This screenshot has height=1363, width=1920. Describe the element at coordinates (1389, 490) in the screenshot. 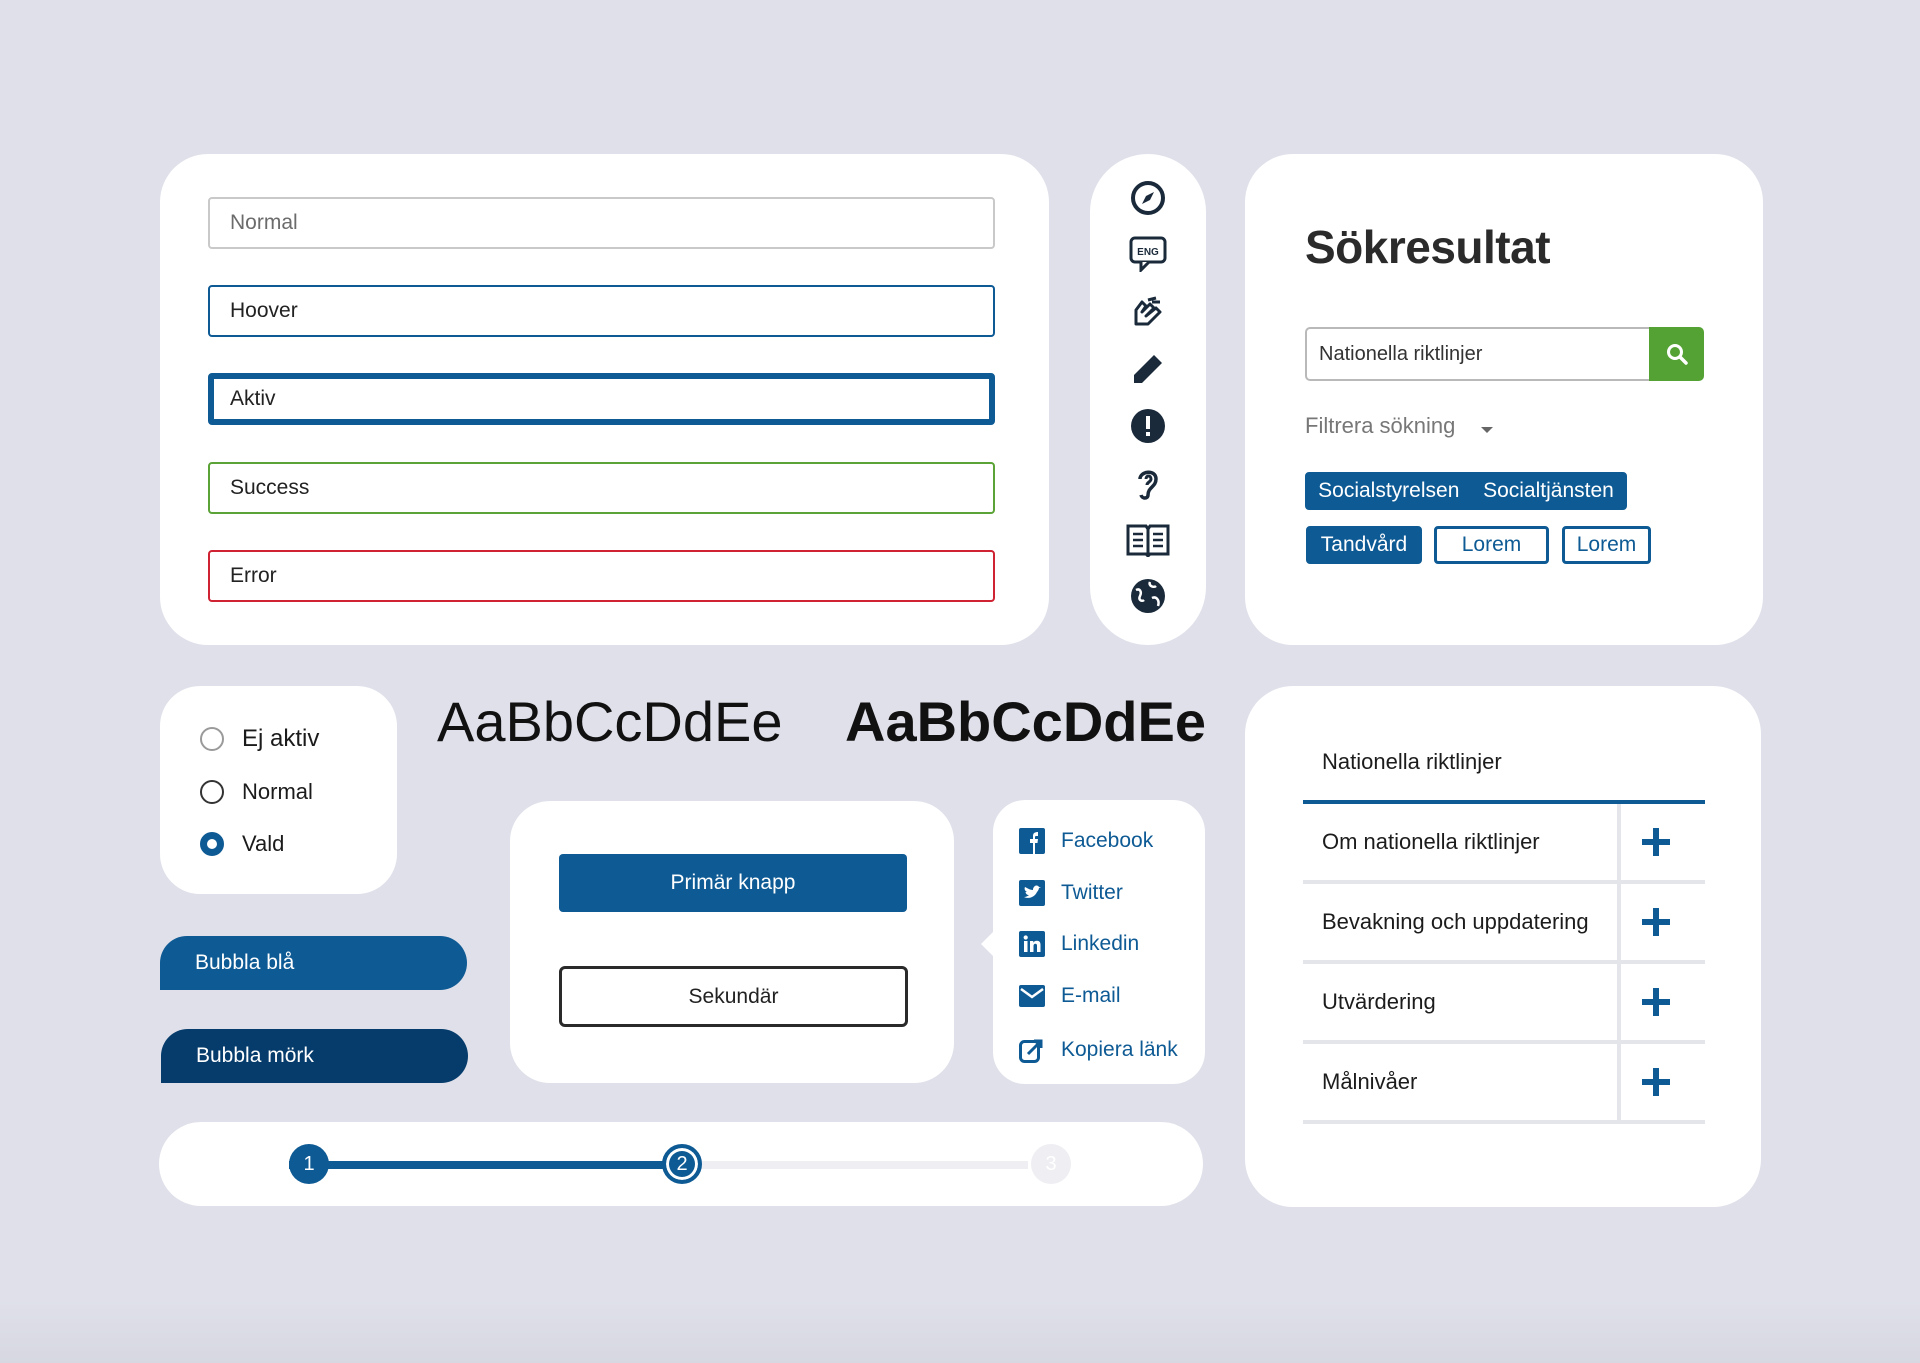

I see `chip-label: Socialstyrelsen` at that location.